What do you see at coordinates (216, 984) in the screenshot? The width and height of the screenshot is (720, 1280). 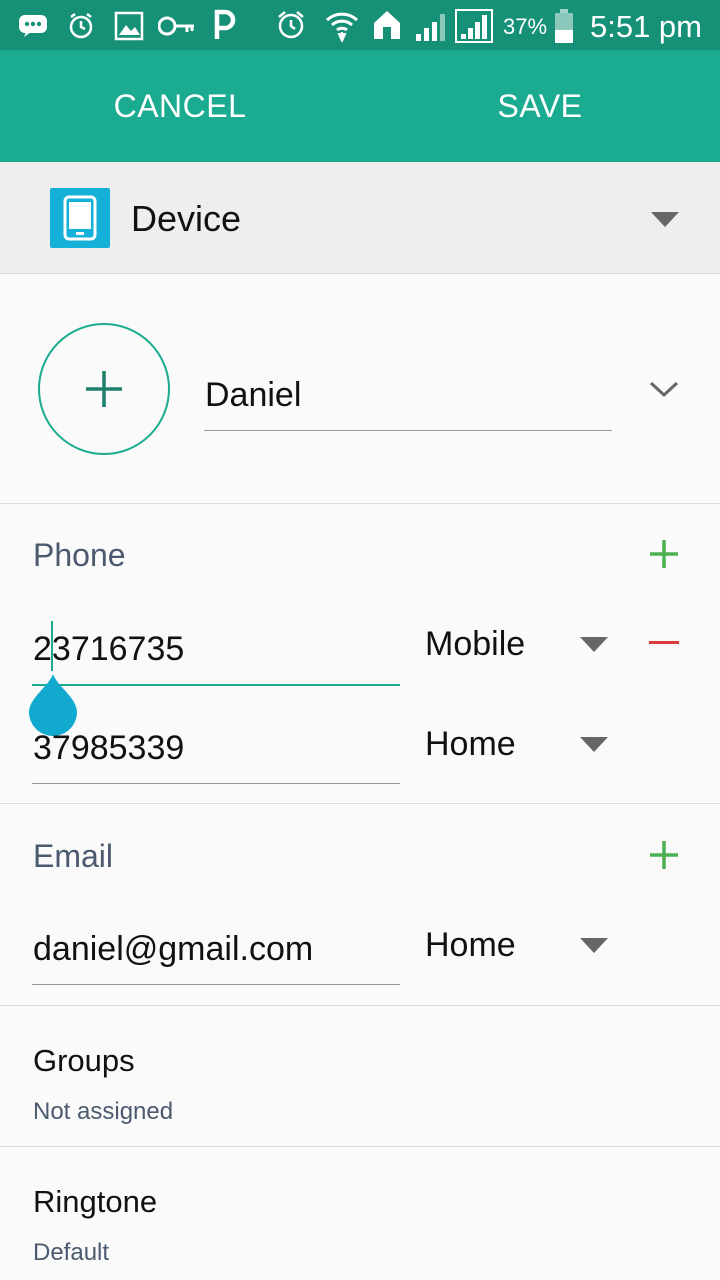 I see `email-input-underline` at bounding box center [216, 984].